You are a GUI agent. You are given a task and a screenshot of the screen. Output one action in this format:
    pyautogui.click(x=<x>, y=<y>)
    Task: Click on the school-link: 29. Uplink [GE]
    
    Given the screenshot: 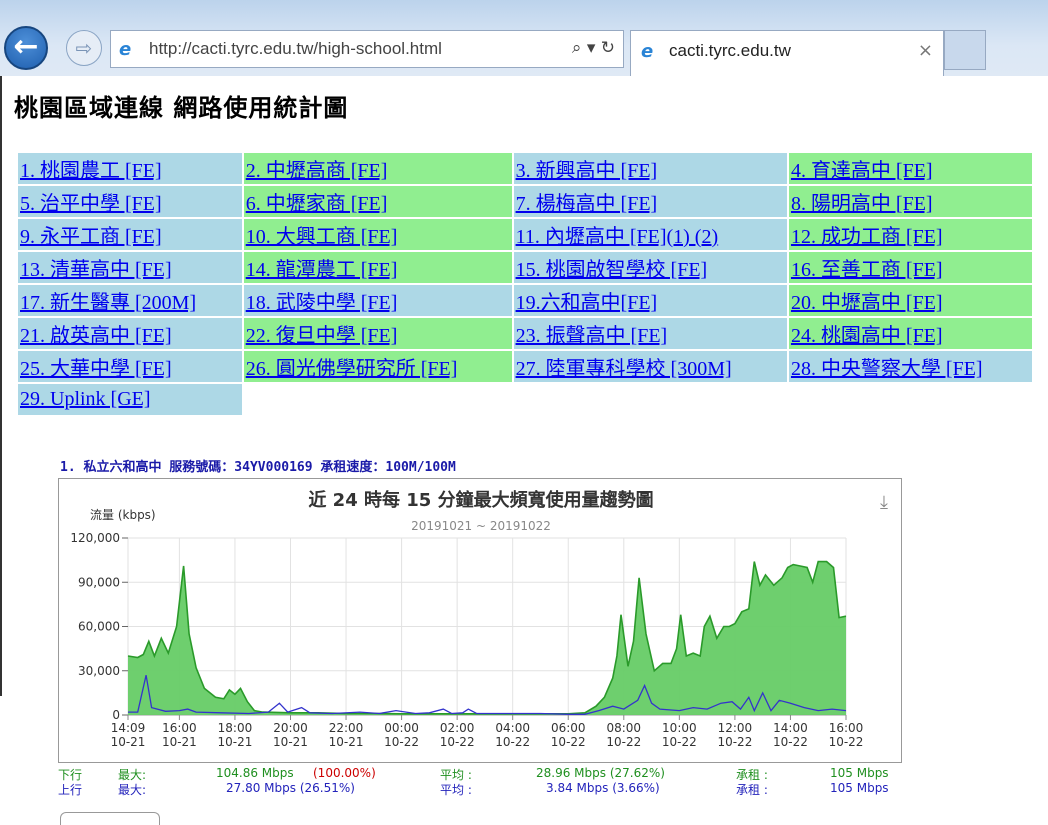 What is the action you would take?
    pyautogui.click(x=85, y=399)
    